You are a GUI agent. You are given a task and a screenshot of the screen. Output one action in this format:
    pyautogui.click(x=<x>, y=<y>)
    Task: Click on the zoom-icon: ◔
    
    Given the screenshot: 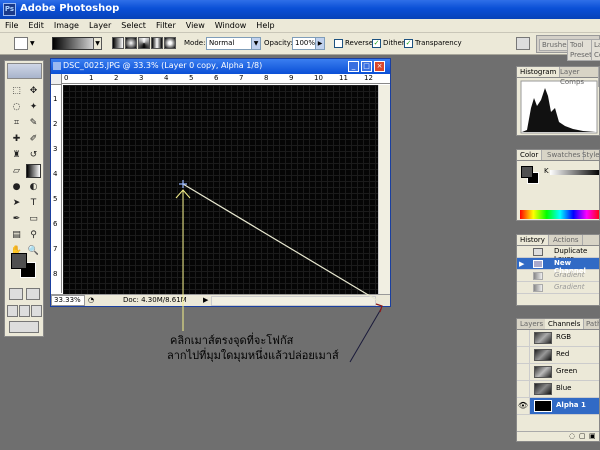 What is the action you would take?
    pyautogui.click(x=91, y=300)
    